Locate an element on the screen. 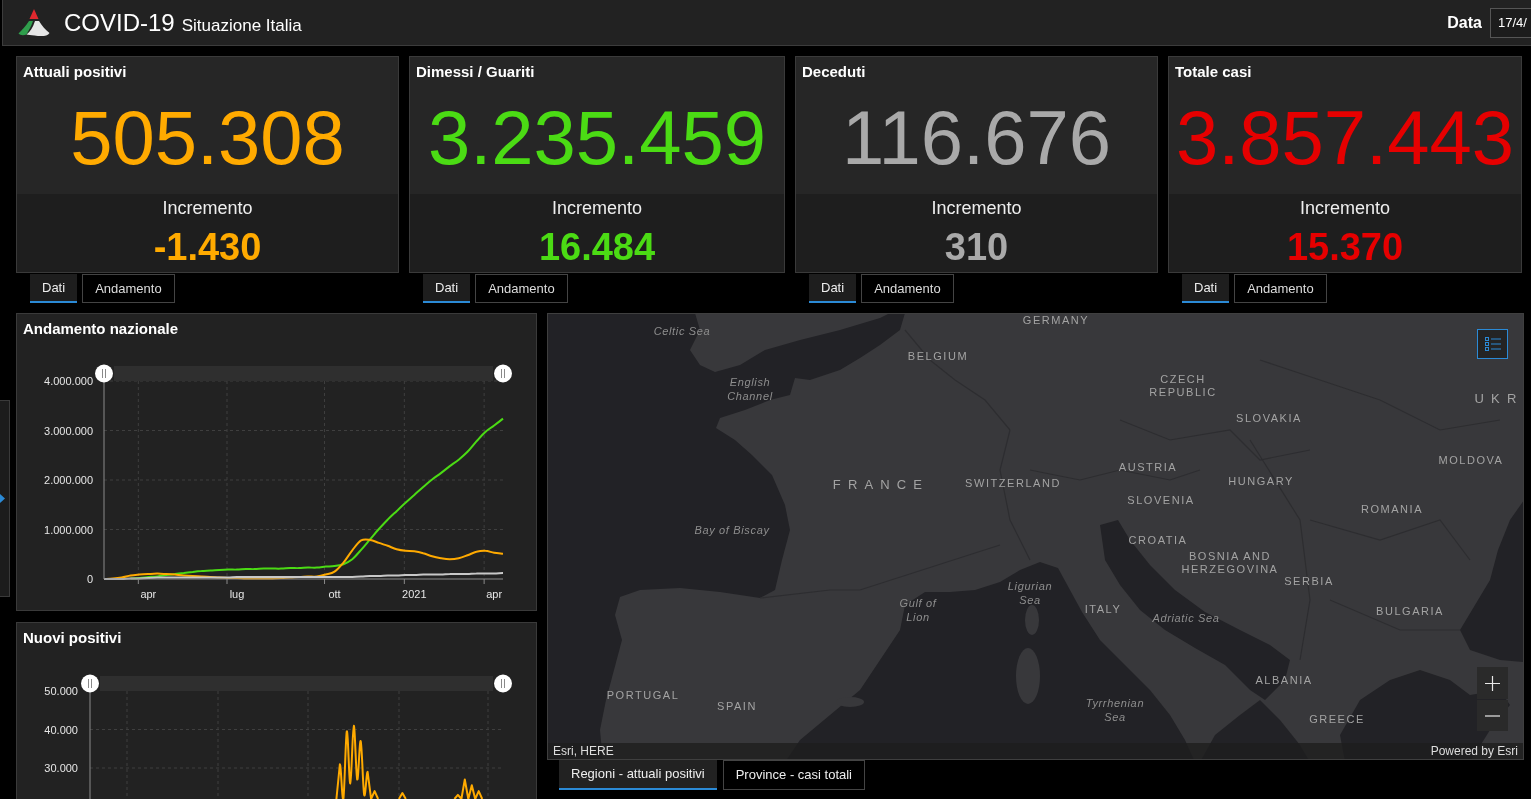 This screenshot has height=799, width=1531. tab: Regioni - attuali positivi is located at coordinates (638, 775).